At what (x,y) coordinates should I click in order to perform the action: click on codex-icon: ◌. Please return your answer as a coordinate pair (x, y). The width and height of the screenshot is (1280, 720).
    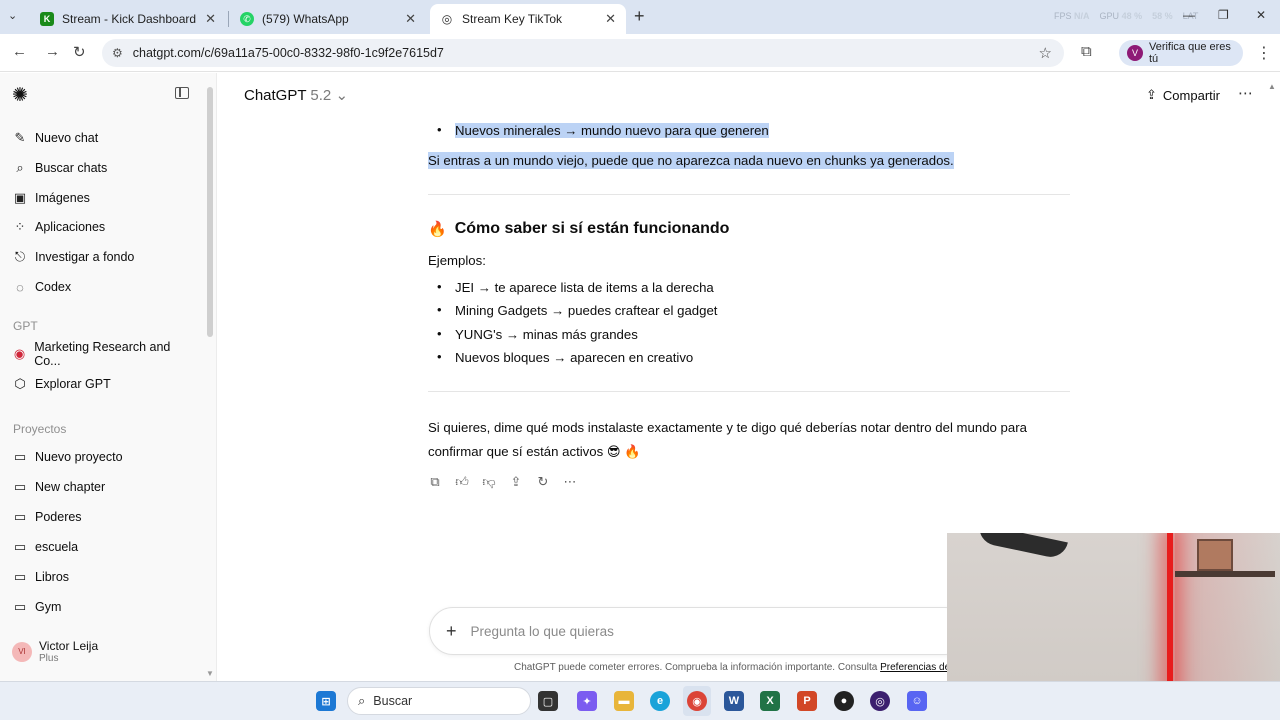
    Looking at the image, I should click on (20, 287).